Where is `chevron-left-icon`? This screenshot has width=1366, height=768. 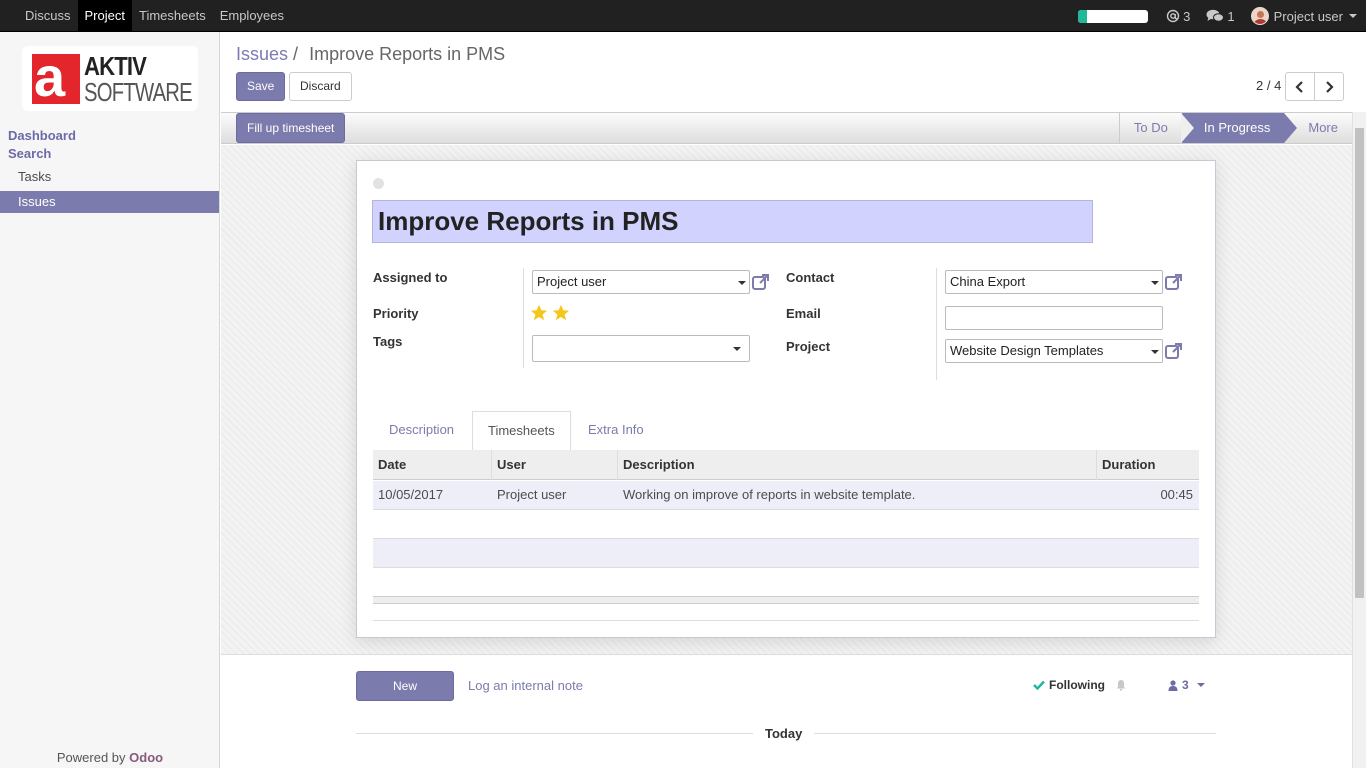
chevron-left-icon is located at coordinates (1299, 86).